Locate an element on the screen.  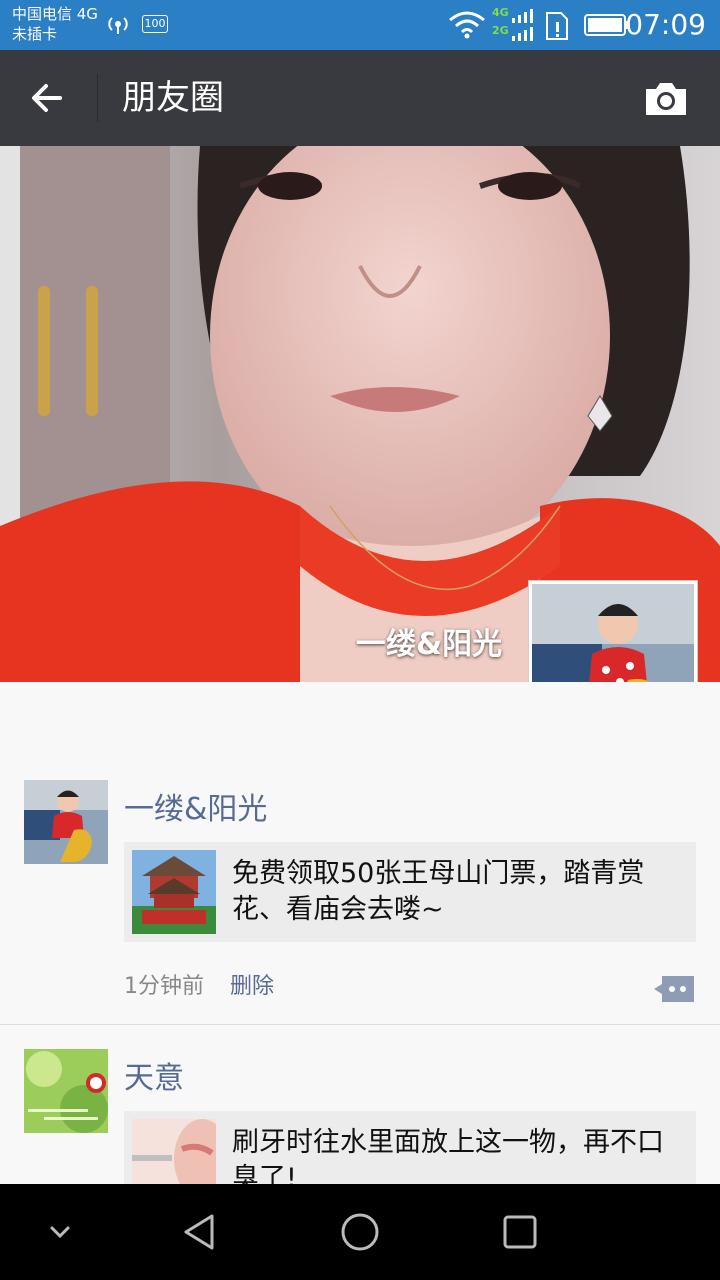
shared-link-card: 免费领取50张王母山门票，踏青赏花、看庙会去喽~ is located at coordinates (410, 892).